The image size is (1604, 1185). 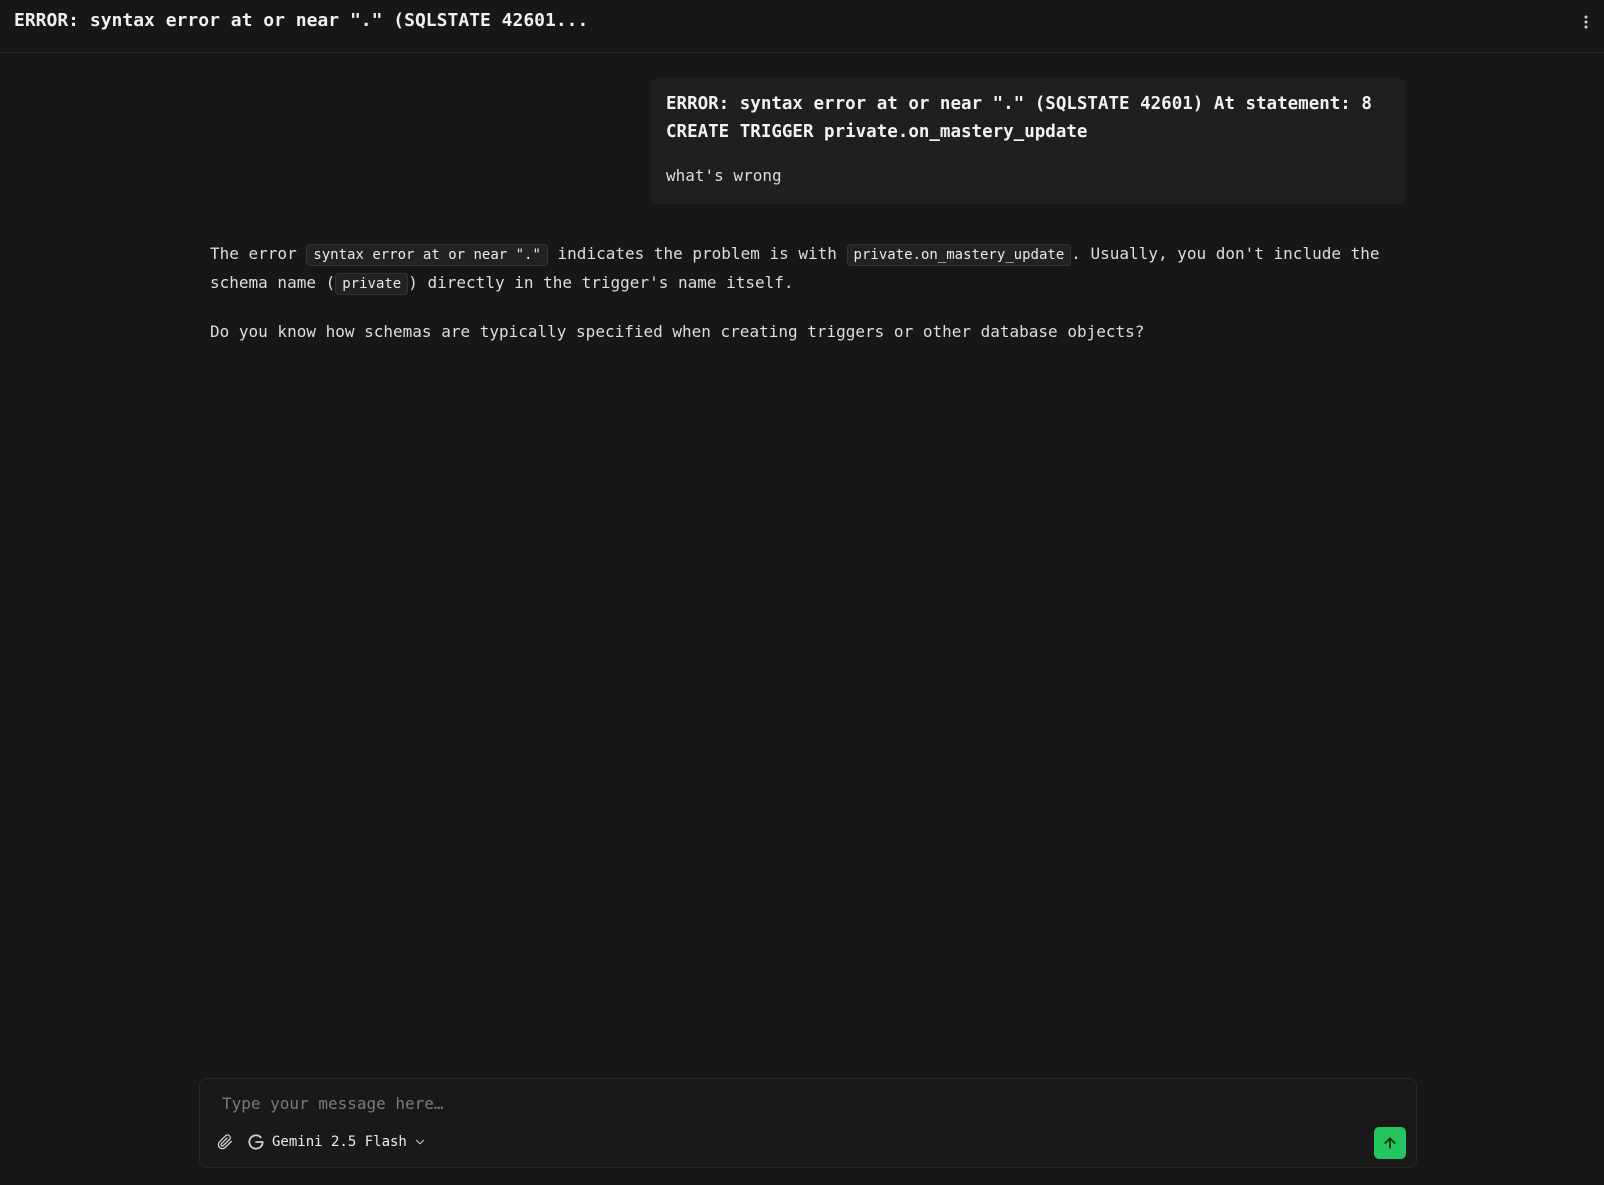 I want to click on message-composer: Gemini 2.5 Flash, so click(x=808, y=1123).